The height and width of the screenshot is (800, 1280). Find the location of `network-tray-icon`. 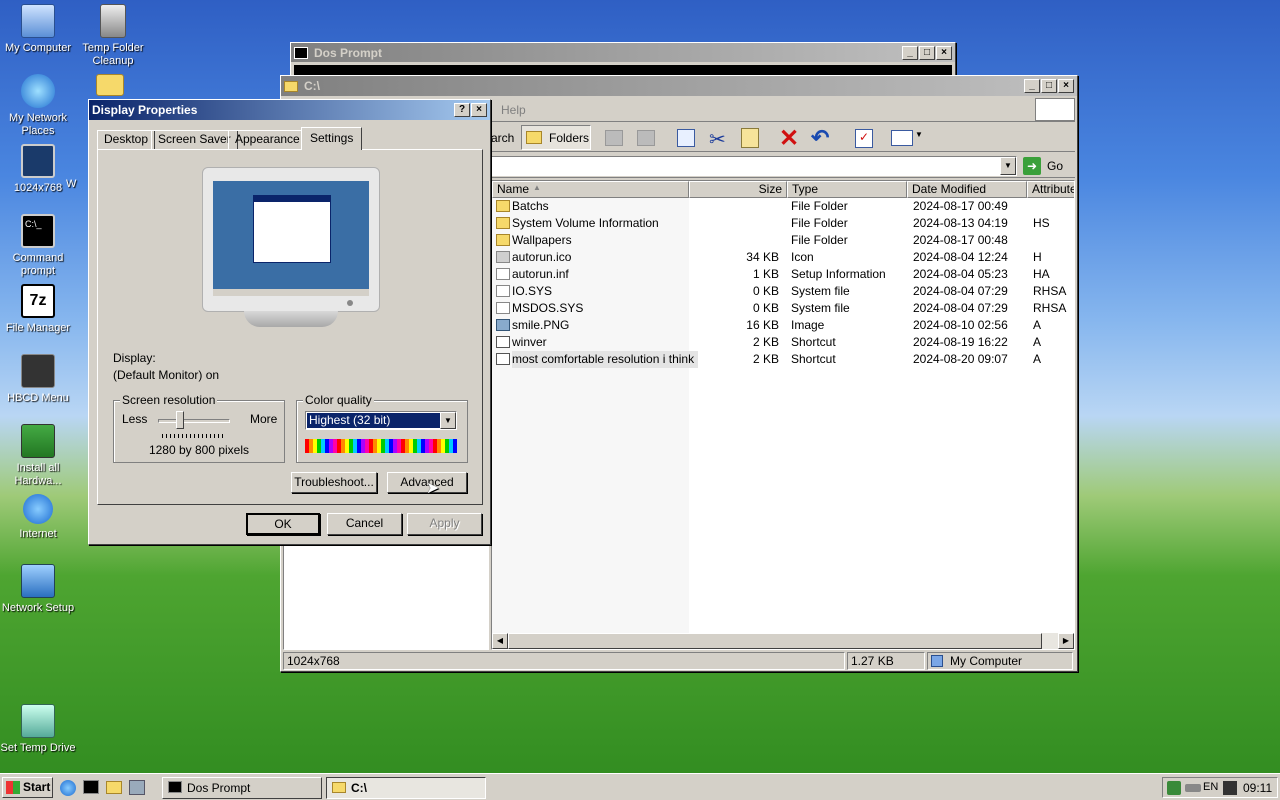

network-tray-icon is located at coordinates (1174, 788).